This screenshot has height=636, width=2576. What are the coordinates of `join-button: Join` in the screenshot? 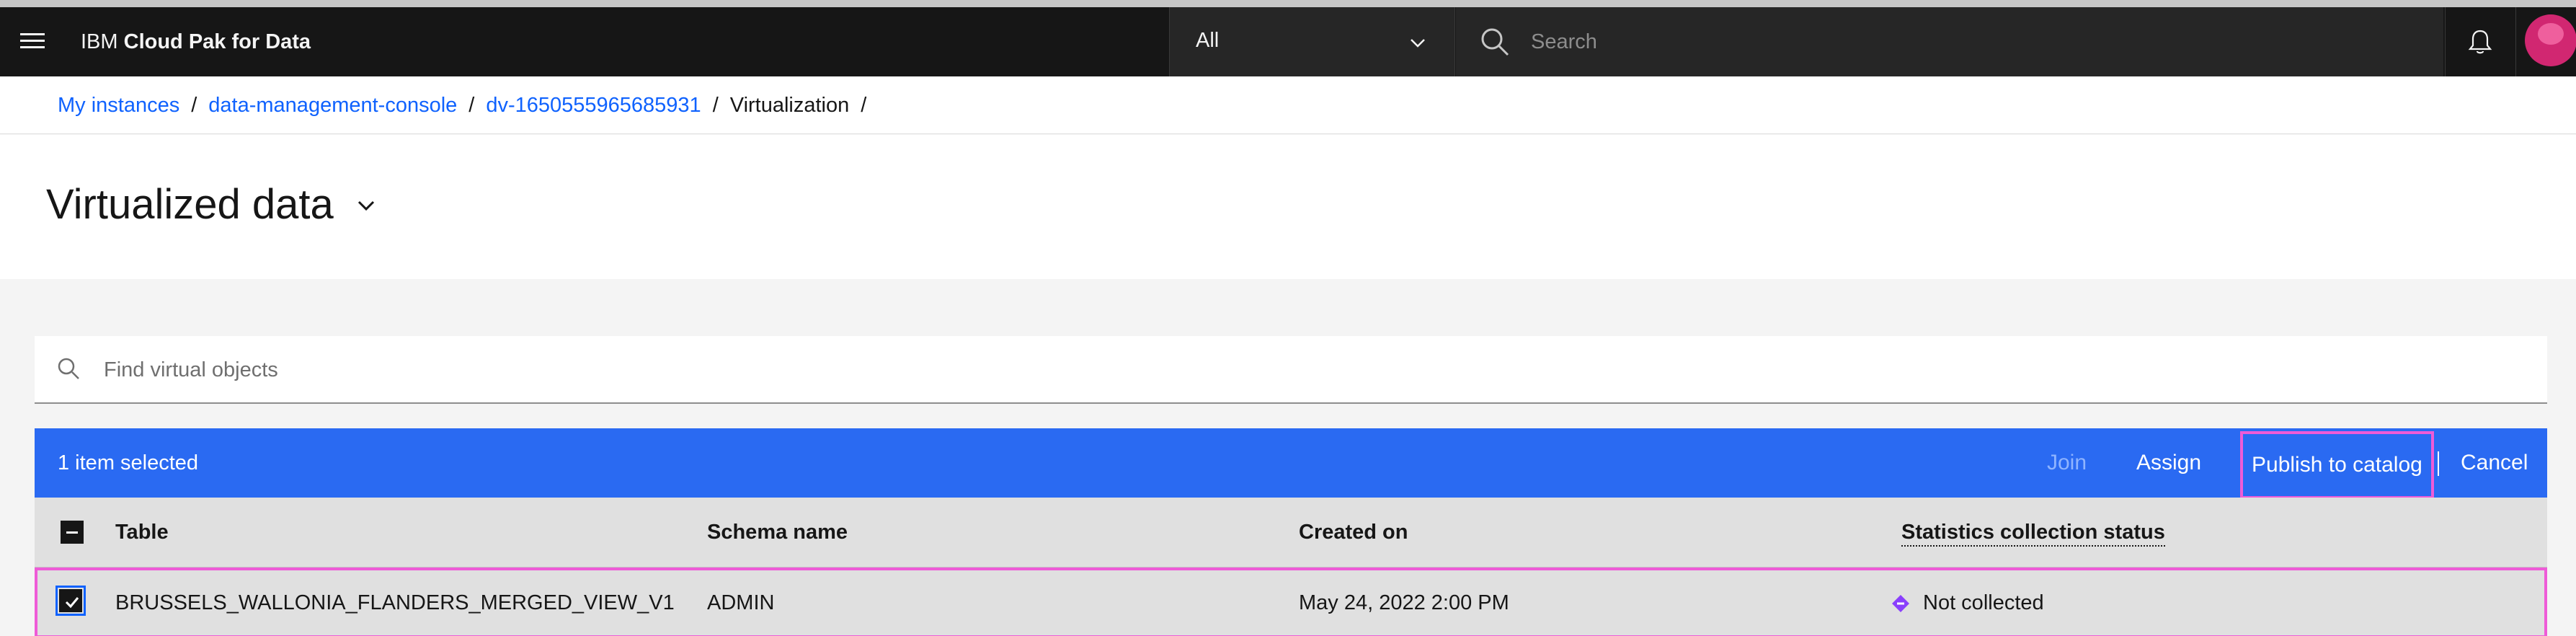 It's located at (2067, 463).